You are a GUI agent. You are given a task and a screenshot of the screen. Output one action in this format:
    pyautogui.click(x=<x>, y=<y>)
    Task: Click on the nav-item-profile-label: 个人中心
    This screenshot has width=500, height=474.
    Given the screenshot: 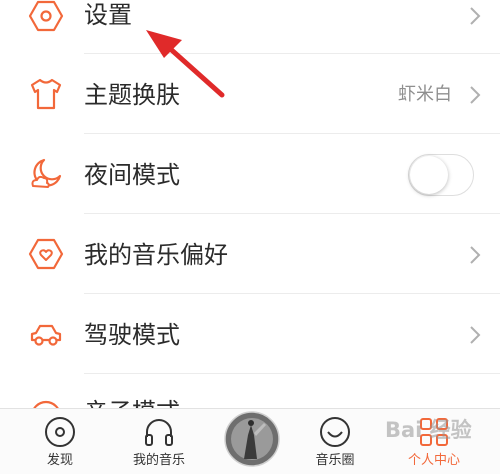 What is the action you would take?
    pyautogui.click(x=433, y=460)
    